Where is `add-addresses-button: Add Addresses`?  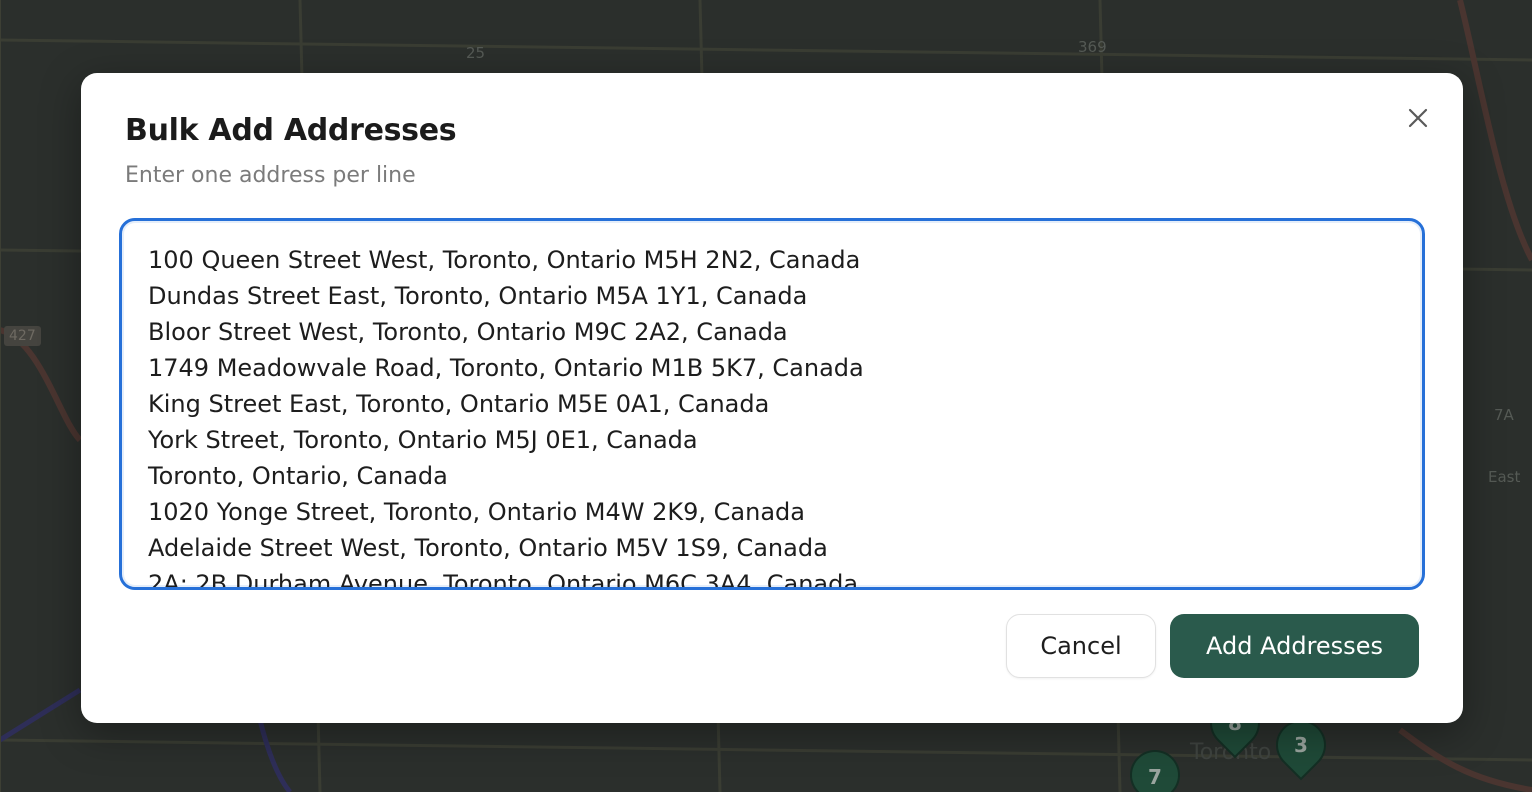 add-addresses-button: Add Addresses is located at coordinates (1294, 646).